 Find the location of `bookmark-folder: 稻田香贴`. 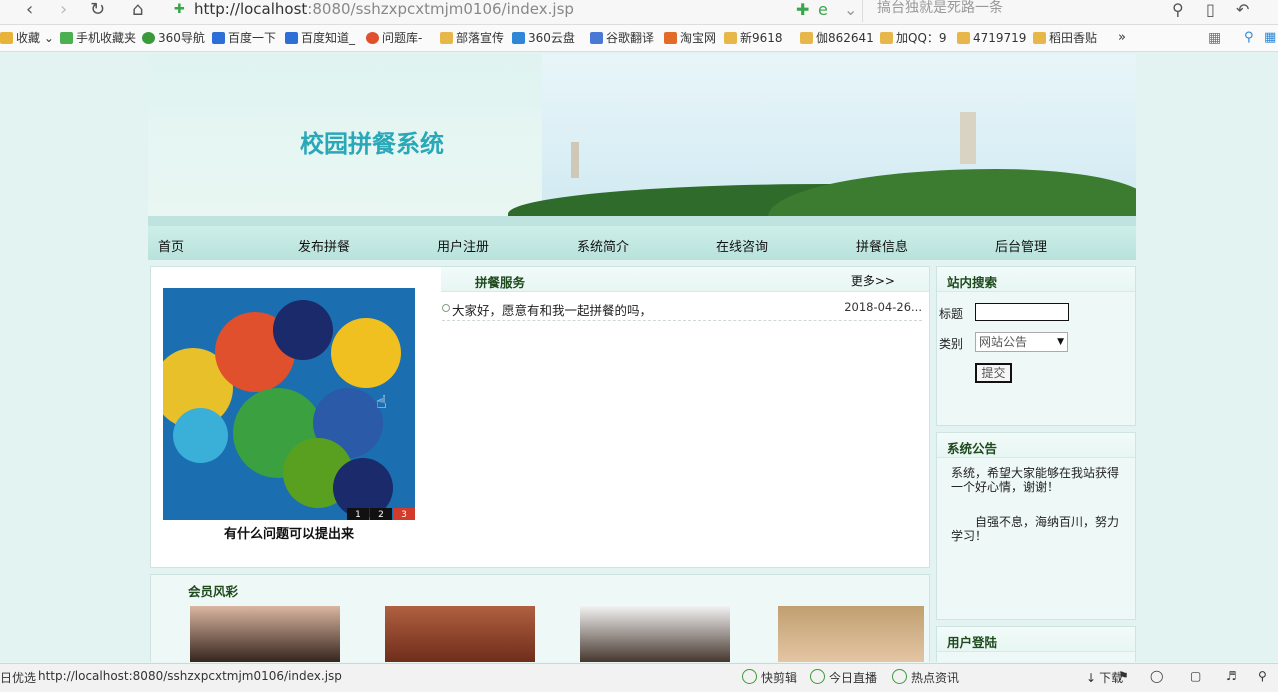

bookmark-folder: 稻田香贴 is located at coordinates (1065, 38).